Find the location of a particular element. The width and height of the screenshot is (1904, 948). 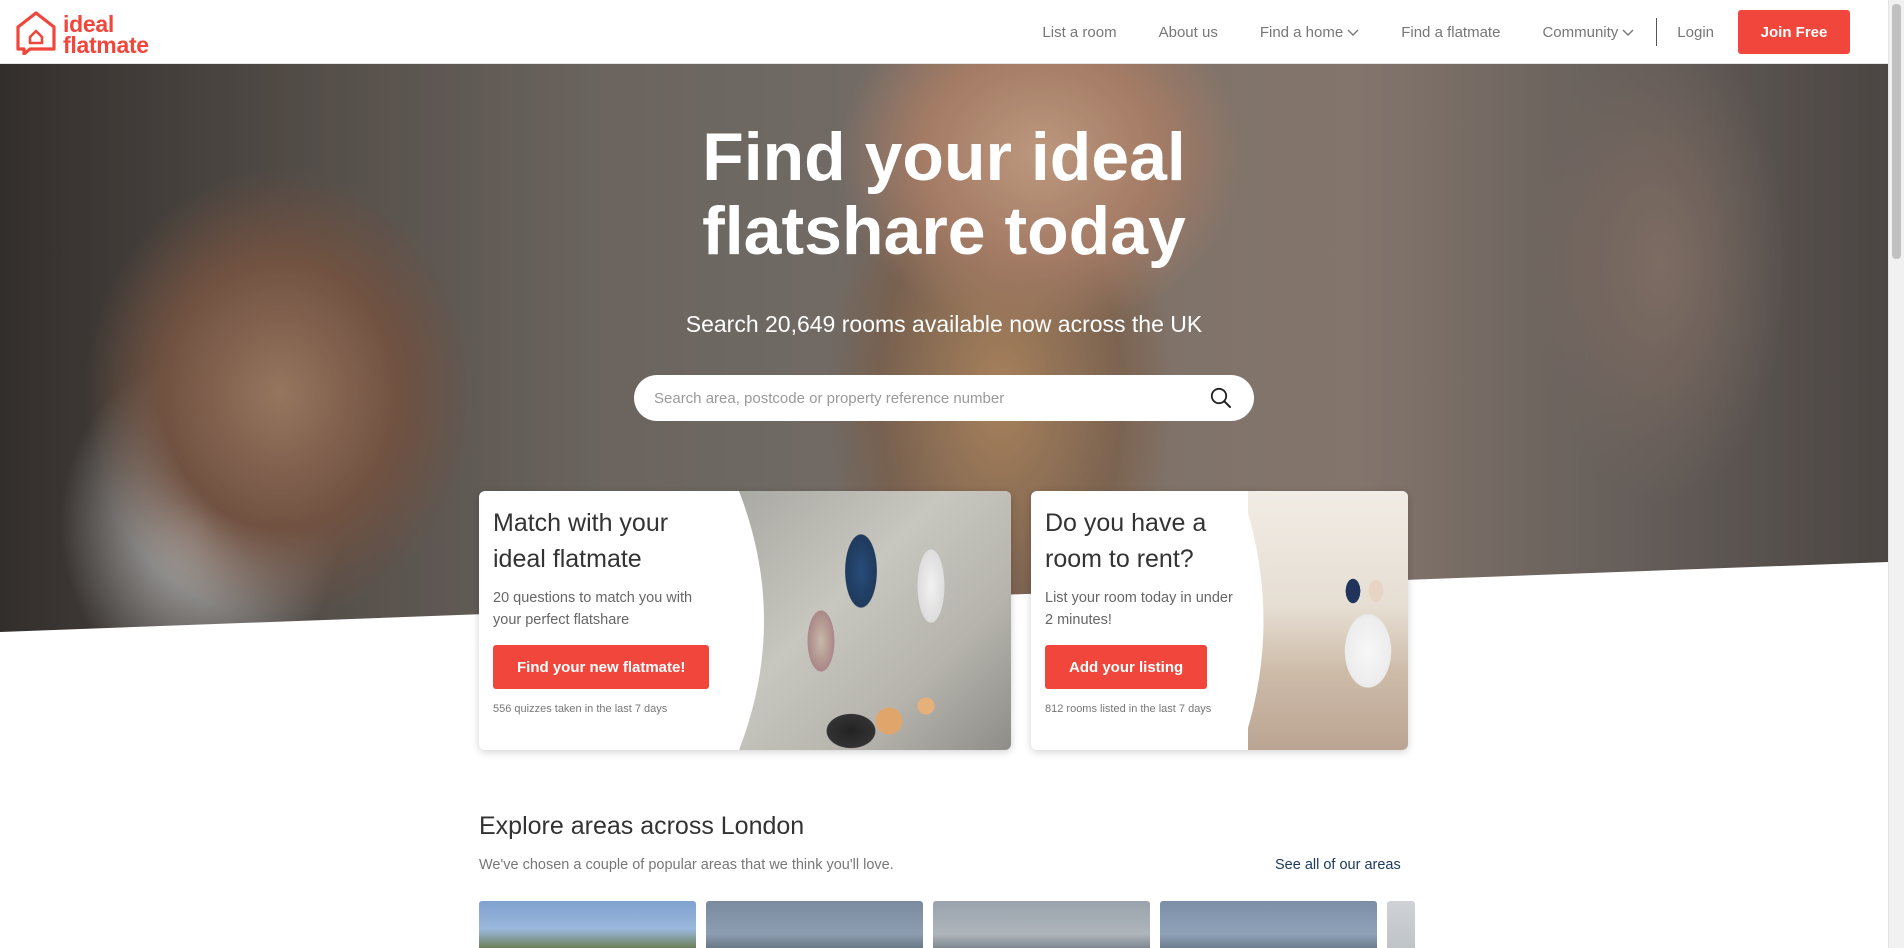

find-new-flatmate-button: Find your new flatmate! is located at coordinates (601, 667).